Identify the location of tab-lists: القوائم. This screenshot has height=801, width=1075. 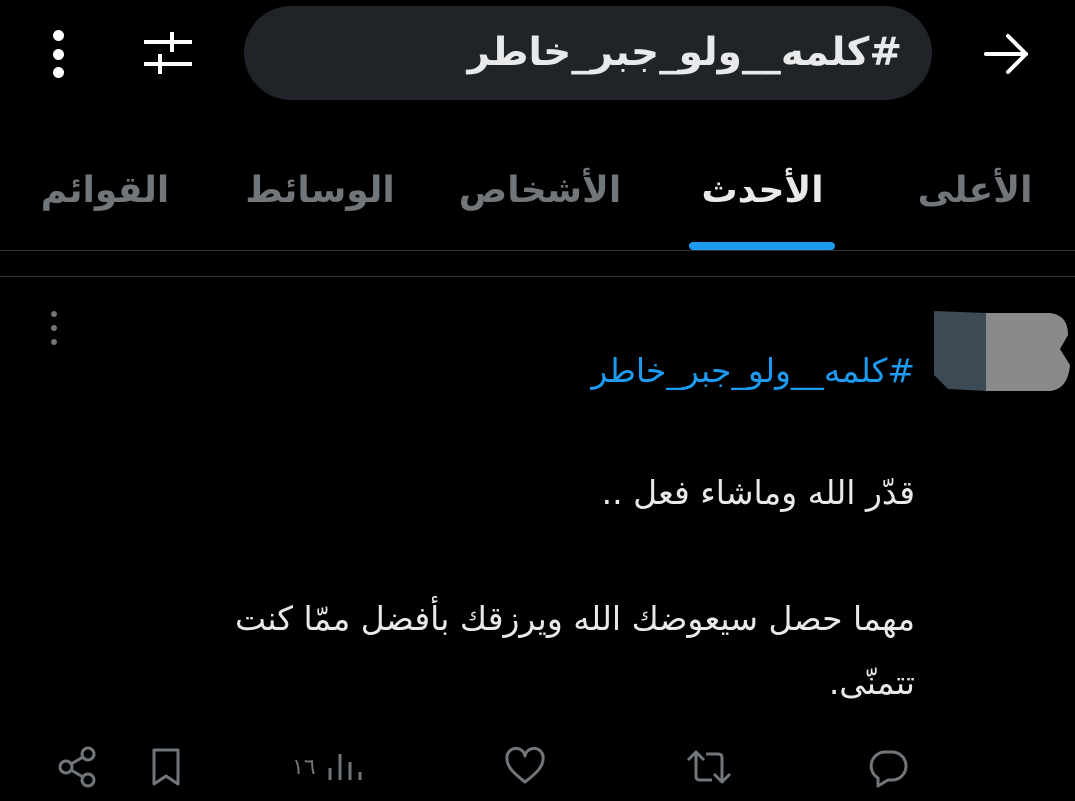
(105, 190).